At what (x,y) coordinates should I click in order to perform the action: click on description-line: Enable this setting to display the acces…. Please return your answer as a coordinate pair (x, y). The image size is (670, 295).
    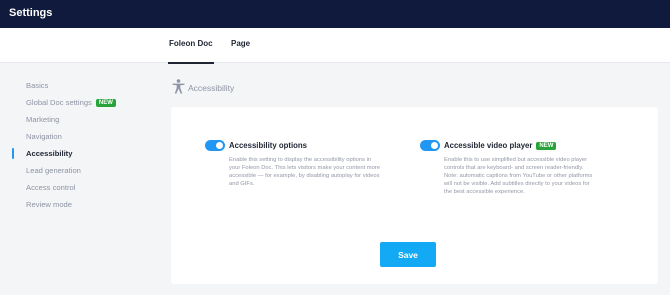
    Looking at the image, I should click on (300, 160).